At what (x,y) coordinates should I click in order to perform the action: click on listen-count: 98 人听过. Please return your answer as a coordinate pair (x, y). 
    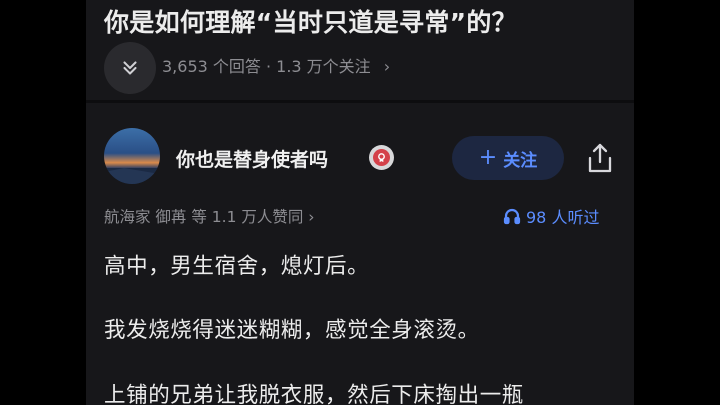
    Looking at the image, I should click on (551, 216).